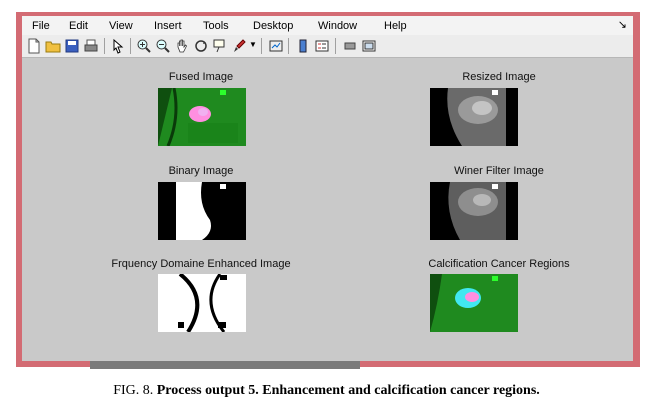  I want to click on open-folder-icon, so click(53, 46).